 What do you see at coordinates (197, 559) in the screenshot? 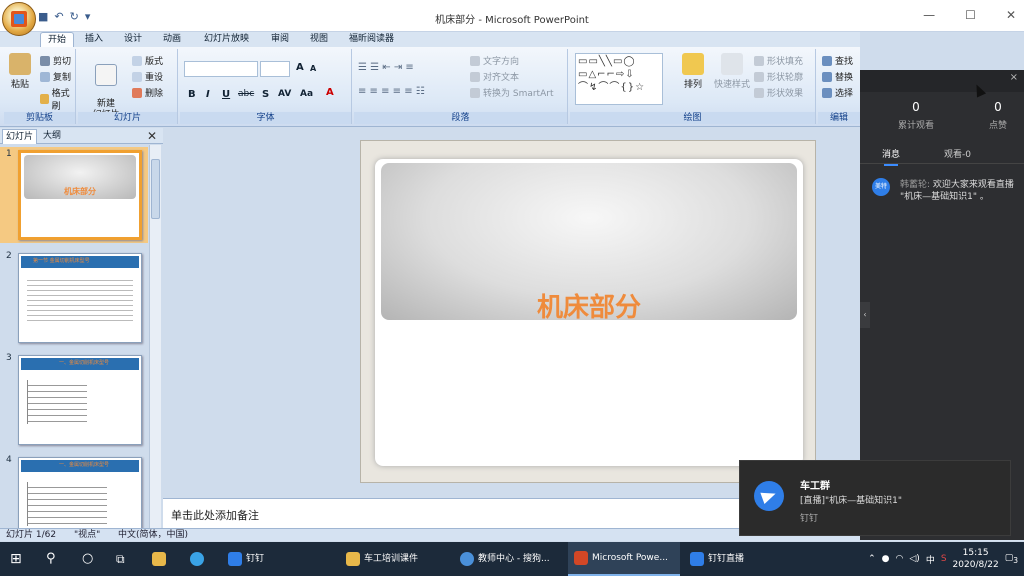
I see `edge-icon` at bounding box center [197, 559].